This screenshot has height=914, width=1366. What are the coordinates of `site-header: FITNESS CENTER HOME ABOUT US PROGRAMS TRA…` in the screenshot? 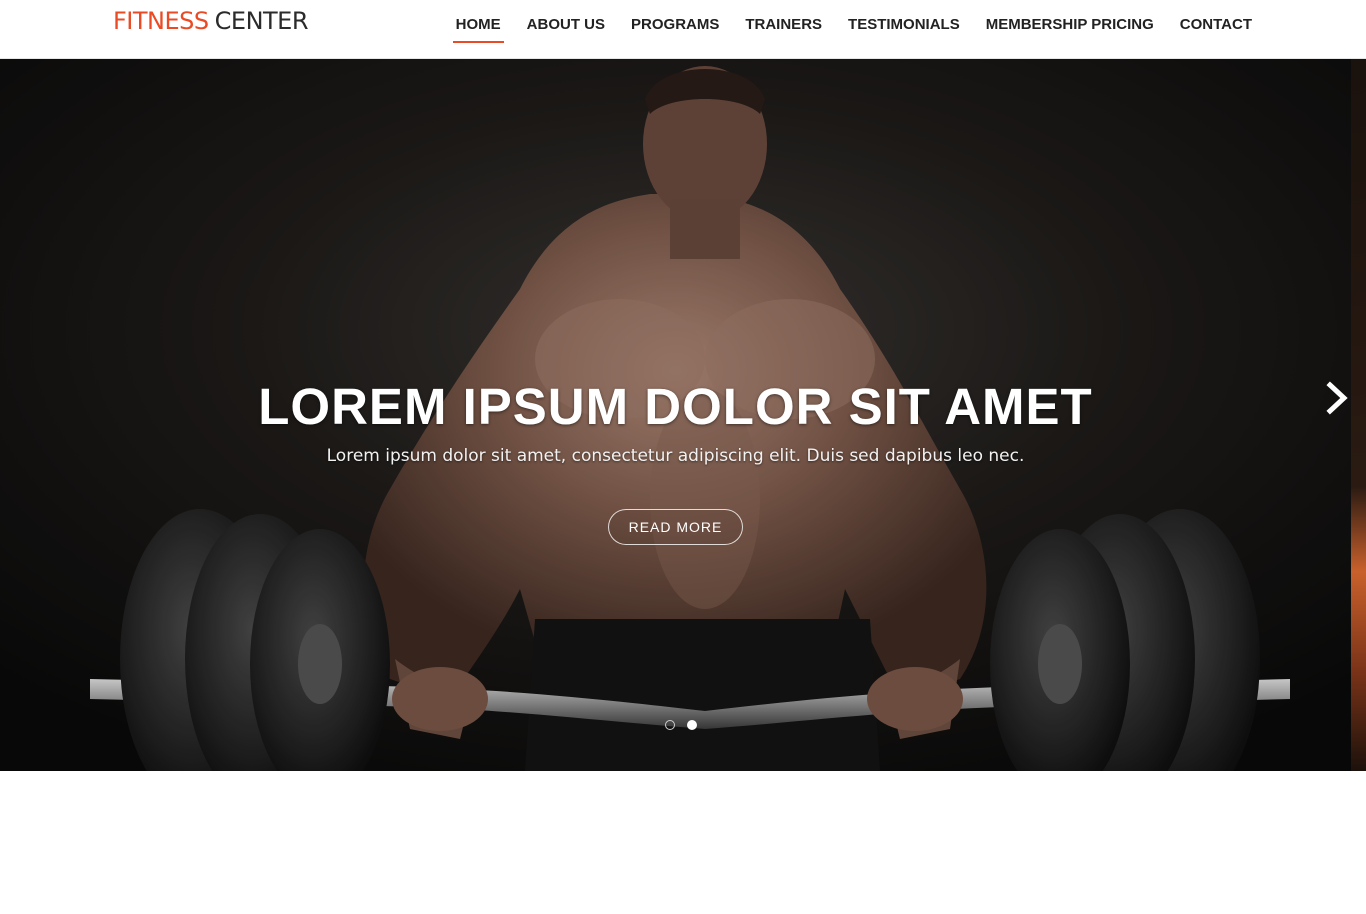 It's located at (683, 29).